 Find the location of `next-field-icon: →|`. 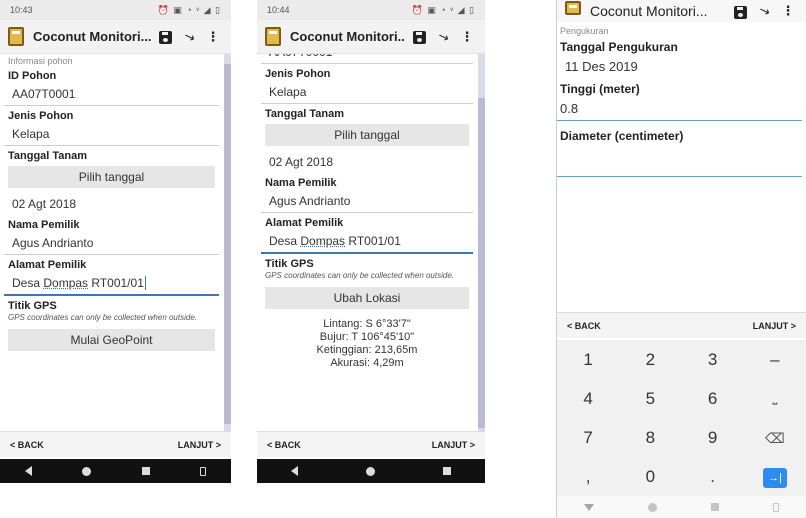

next-field-icon: →| is located at coordinates (774, 477).